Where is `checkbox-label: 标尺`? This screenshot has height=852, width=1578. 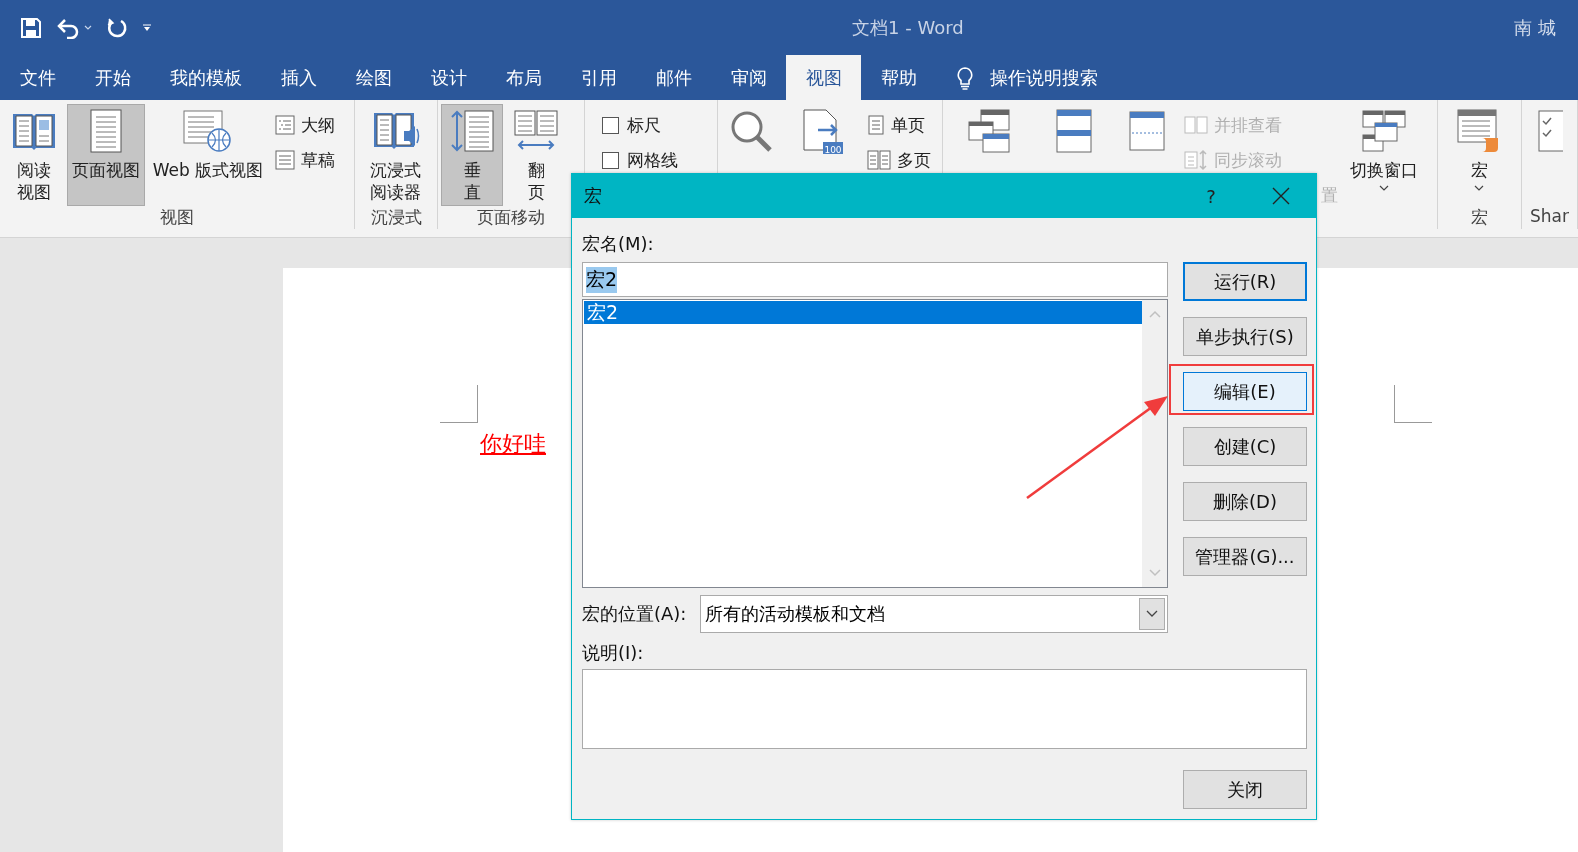 checkbox-label: 标尺 is located at coordinates (644, 125).